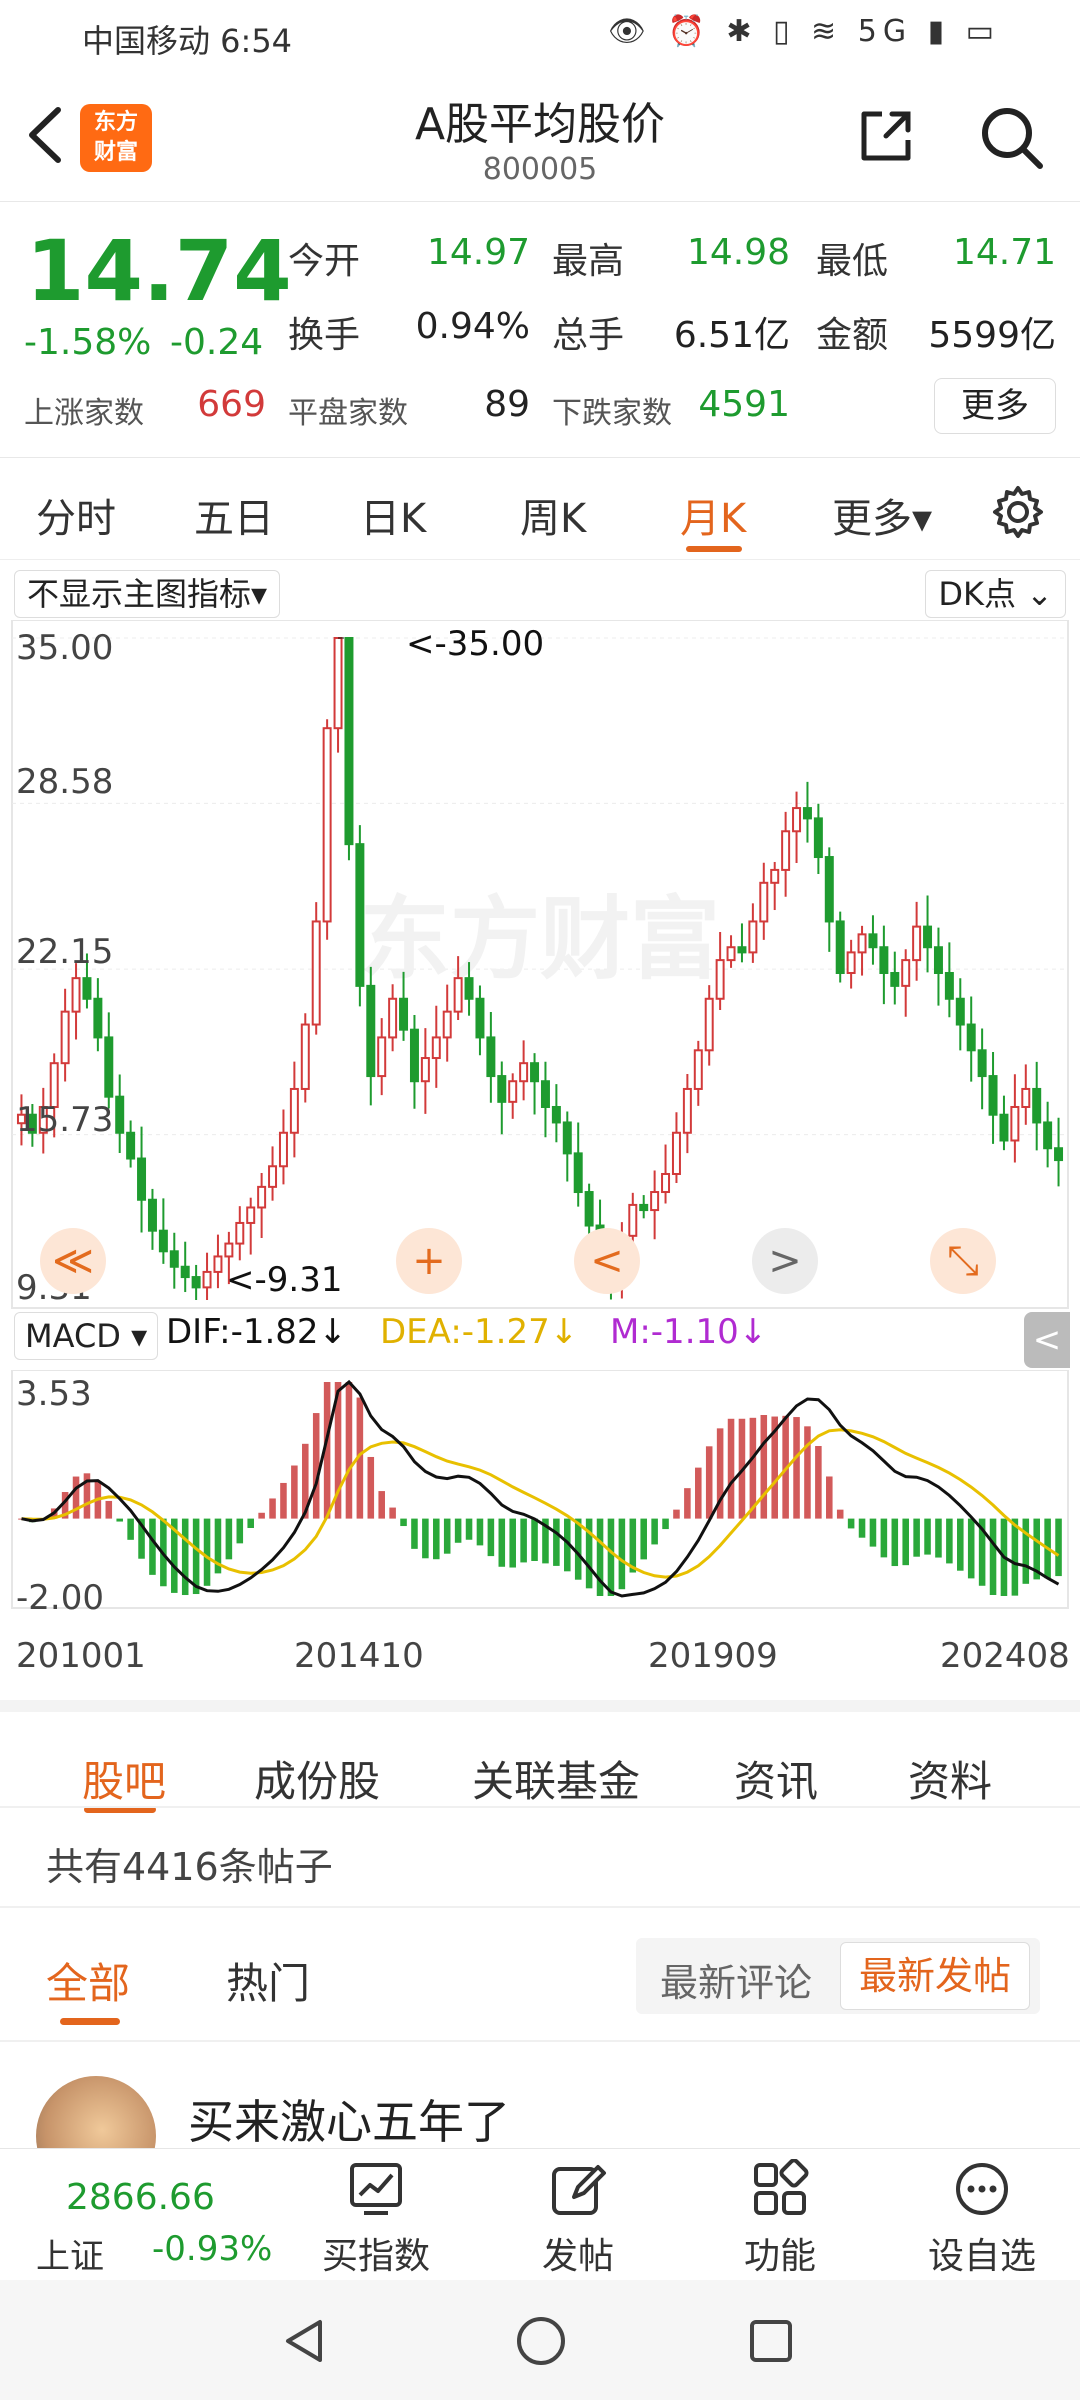 Image resolution: width=1080 pixels, height=2400 pixels. What do you see at coordinates (1011, 137) in the screenshot?
I see `search-icon` at bounding box center [1011, 137].